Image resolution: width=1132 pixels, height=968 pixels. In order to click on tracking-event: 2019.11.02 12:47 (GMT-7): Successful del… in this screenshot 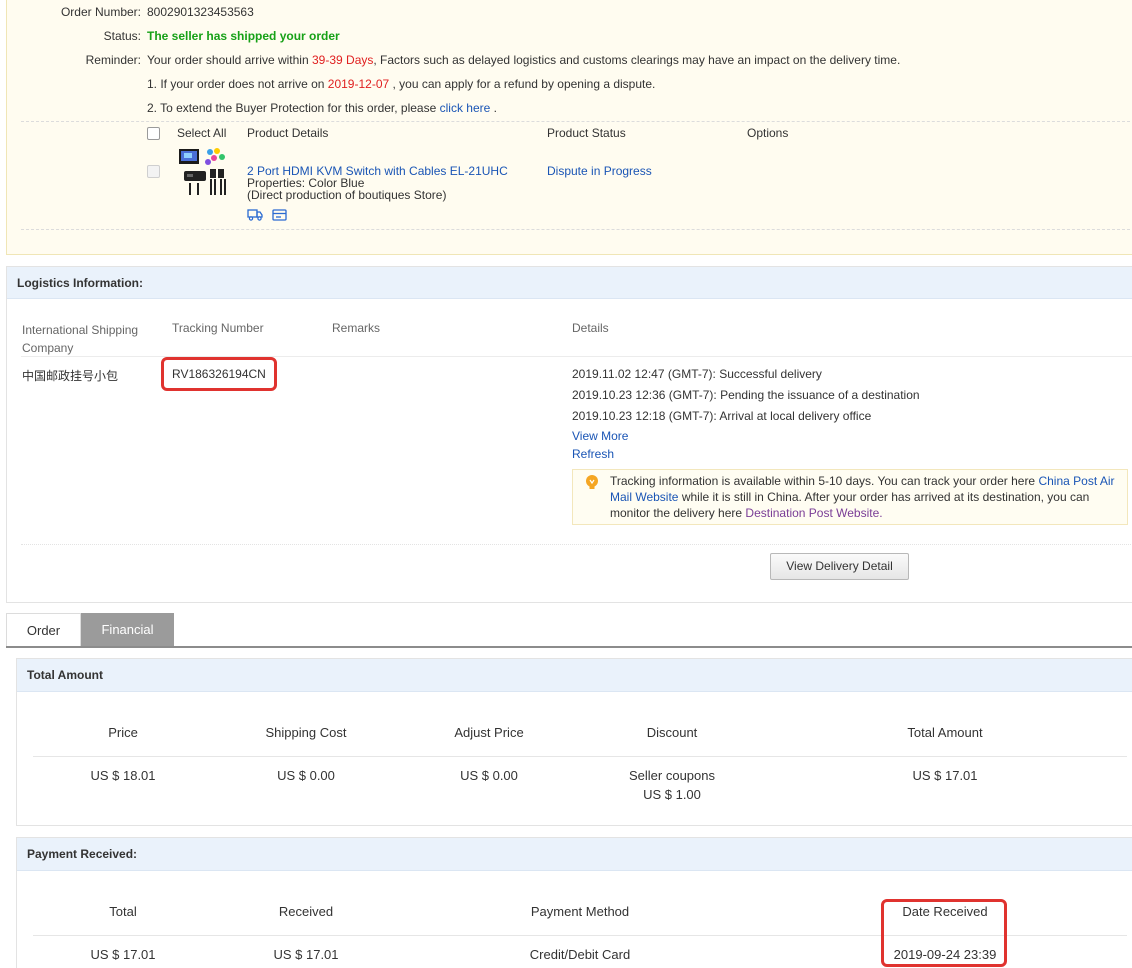, I will do `click(697, 374)`.